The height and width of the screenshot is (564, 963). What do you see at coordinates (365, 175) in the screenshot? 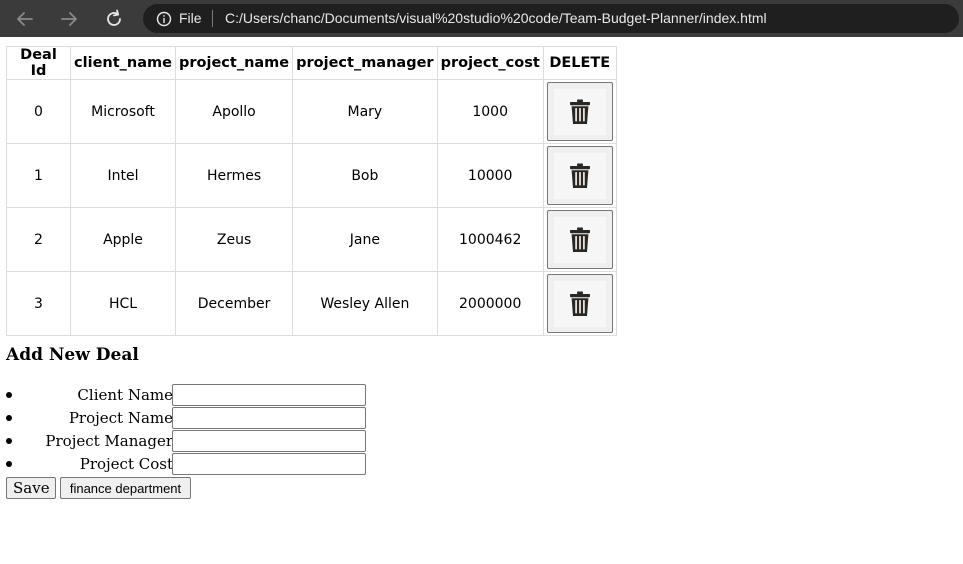
I see `project-manager-cell: Bob` at bounding box center [365, 175].